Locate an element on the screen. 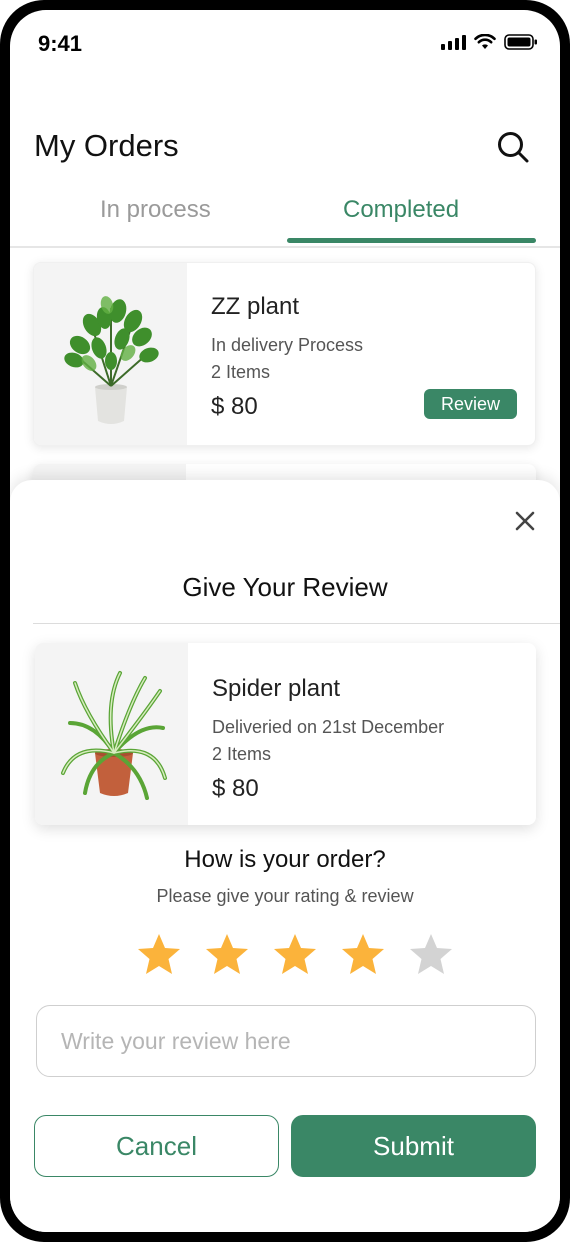  product-image-spider-plant is located at coordinates (111, 734).